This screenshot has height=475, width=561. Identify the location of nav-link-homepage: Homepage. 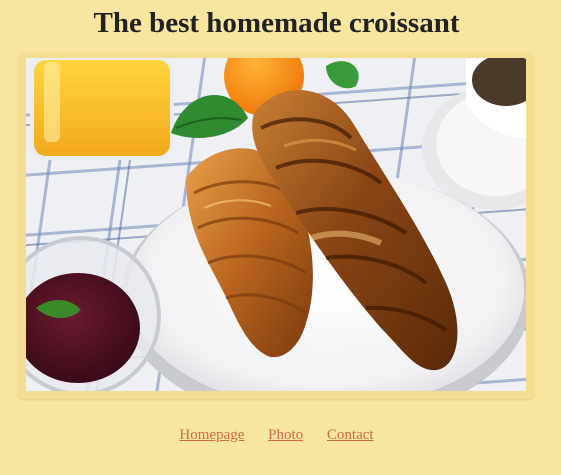
(211, 435).